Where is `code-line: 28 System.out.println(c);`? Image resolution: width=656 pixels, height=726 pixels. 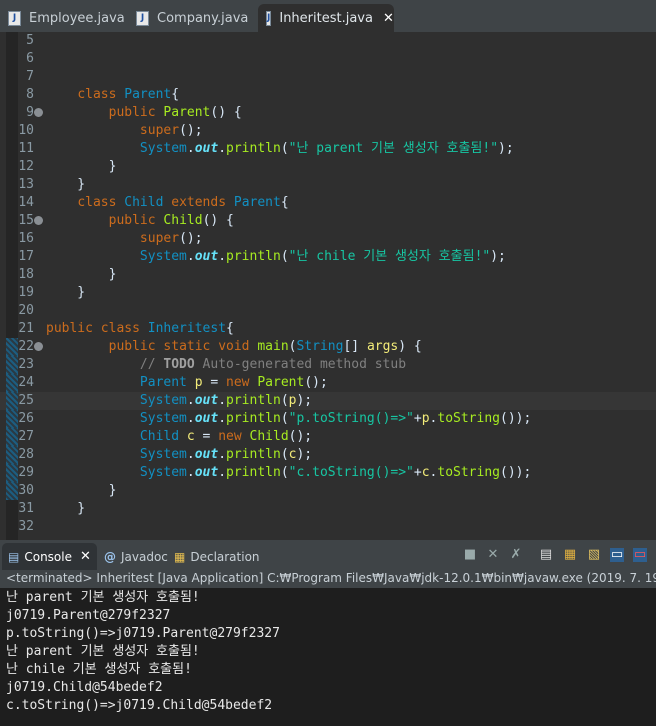 code-line: 28 System.out.println(c); is located at coordinates (328, 455).